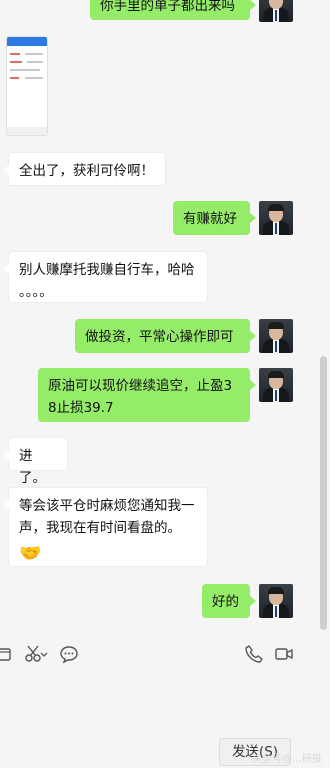 This screenshot has height=768, width=330. I want to click on message-bubble-sent: 好的, so click(229, 601).